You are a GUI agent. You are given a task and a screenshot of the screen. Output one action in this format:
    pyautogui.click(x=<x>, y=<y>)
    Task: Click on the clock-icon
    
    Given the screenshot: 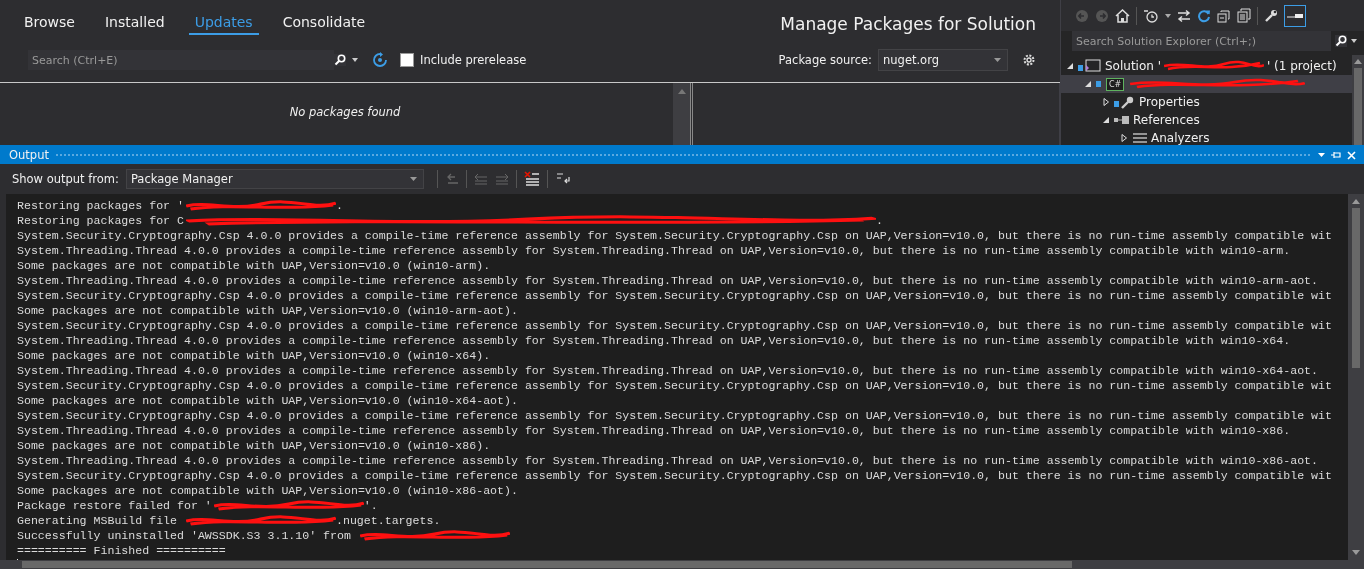 What is the action you would take?
    pyautogui.click(x=1151, y=15)
    